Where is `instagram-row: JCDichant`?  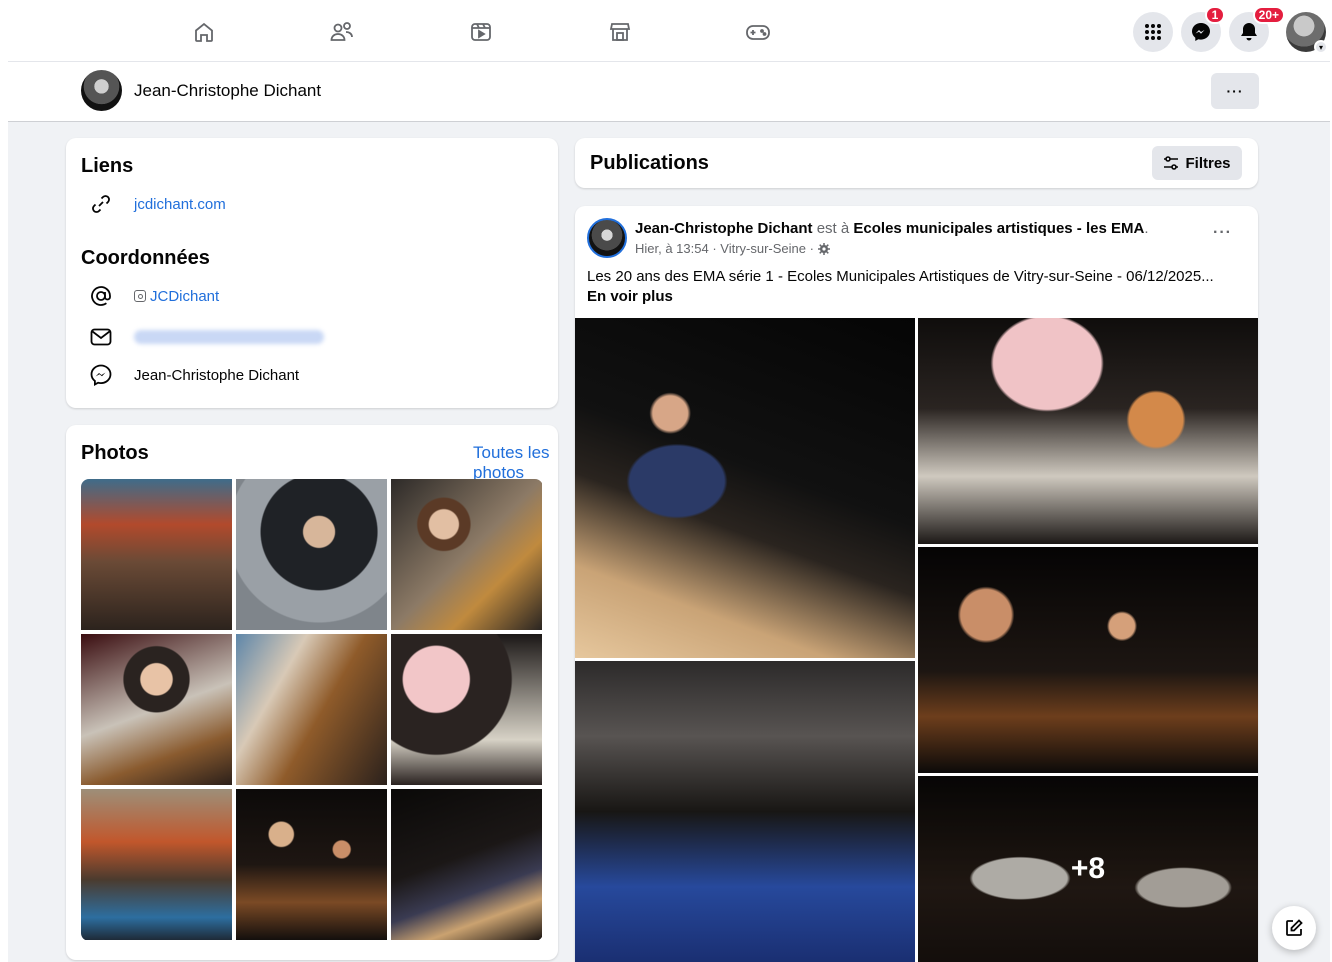
instagram-row: JCDichant is located at coordinates (153, 296).